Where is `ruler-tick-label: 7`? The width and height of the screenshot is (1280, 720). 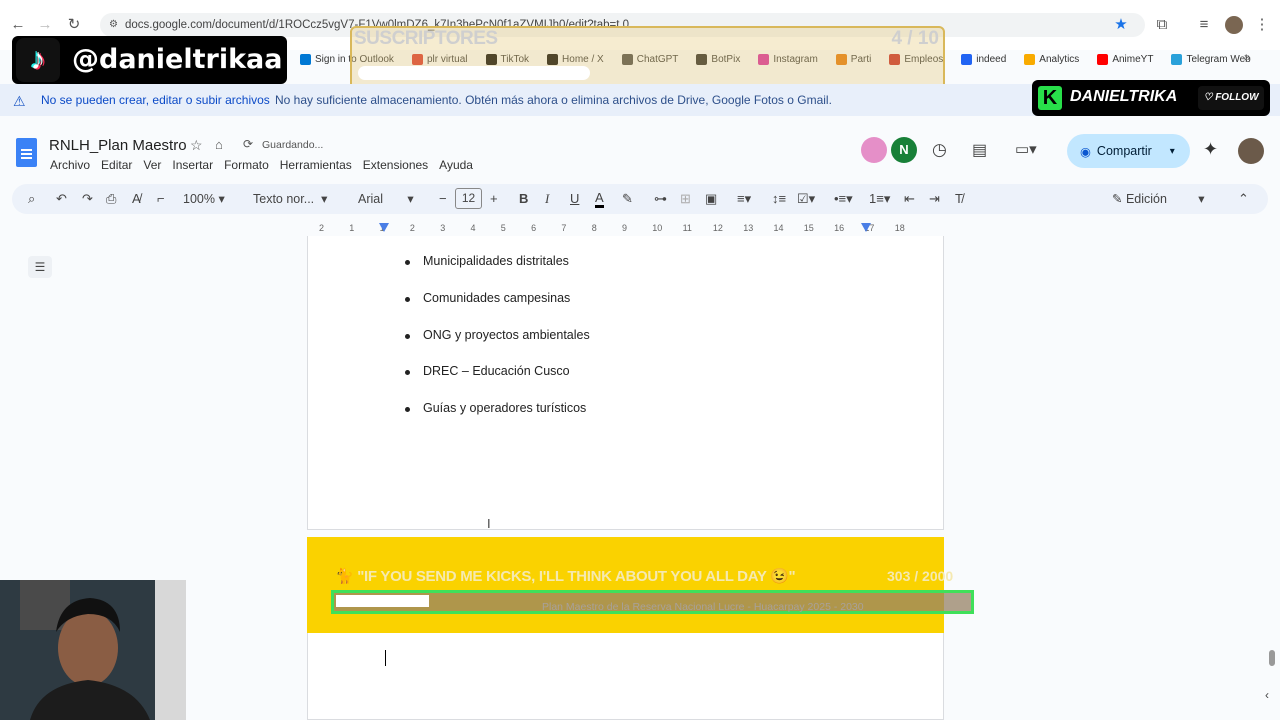 ruler-tick-label: 7 is located at coordinates (564, 228).